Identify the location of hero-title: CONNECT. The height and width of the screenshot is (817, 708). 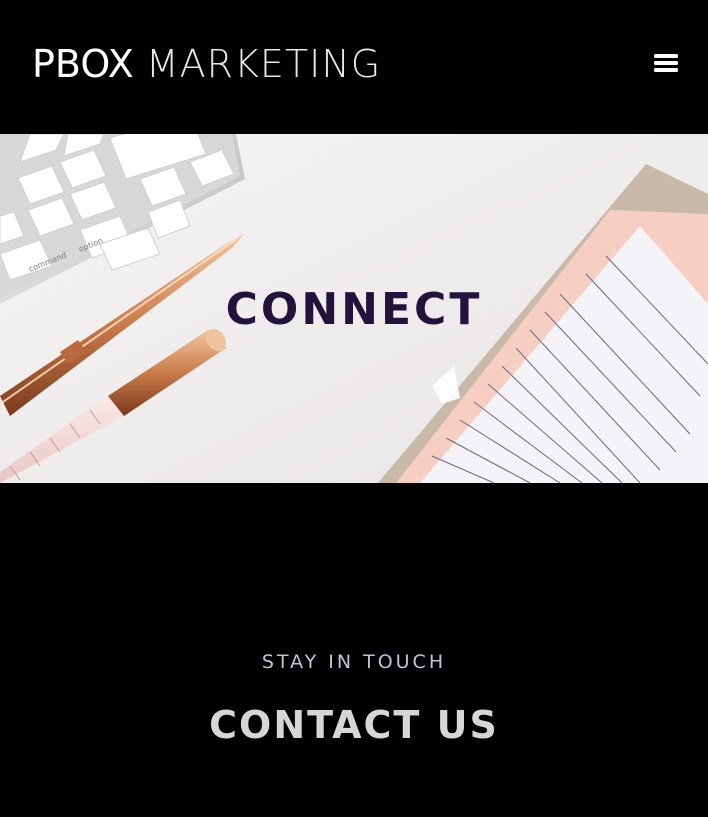
(354, 309).